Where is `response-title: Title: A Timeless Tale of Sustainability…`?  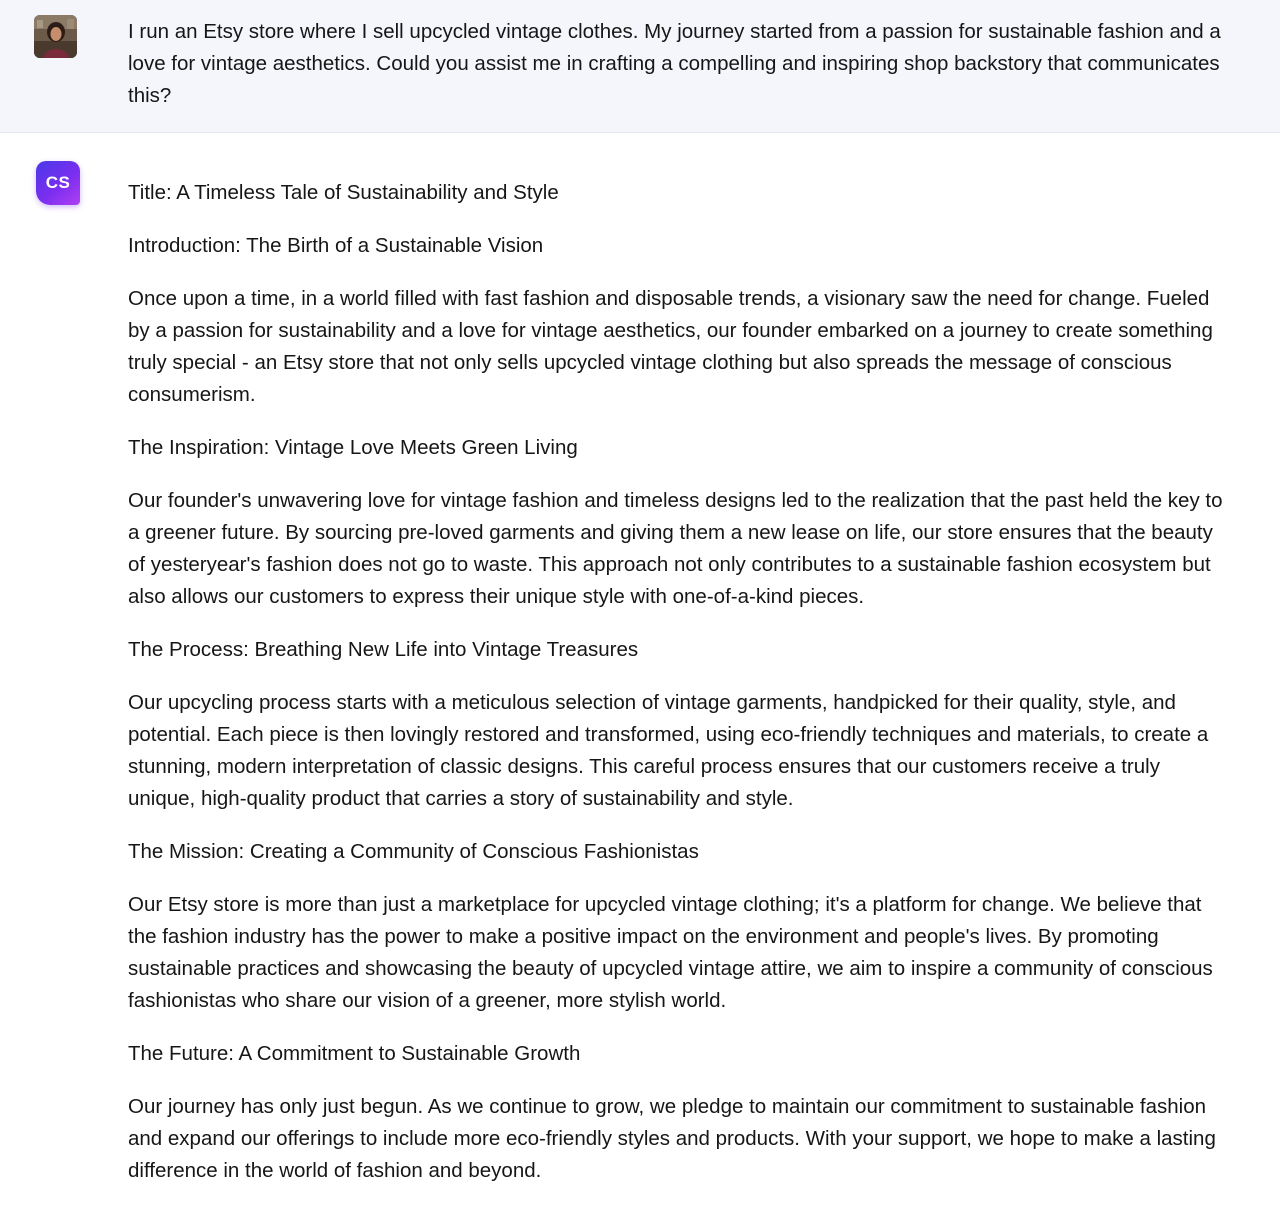 response-title: Title: A Timeless Tale of Sustainability… is located at coordinates (343, 192).